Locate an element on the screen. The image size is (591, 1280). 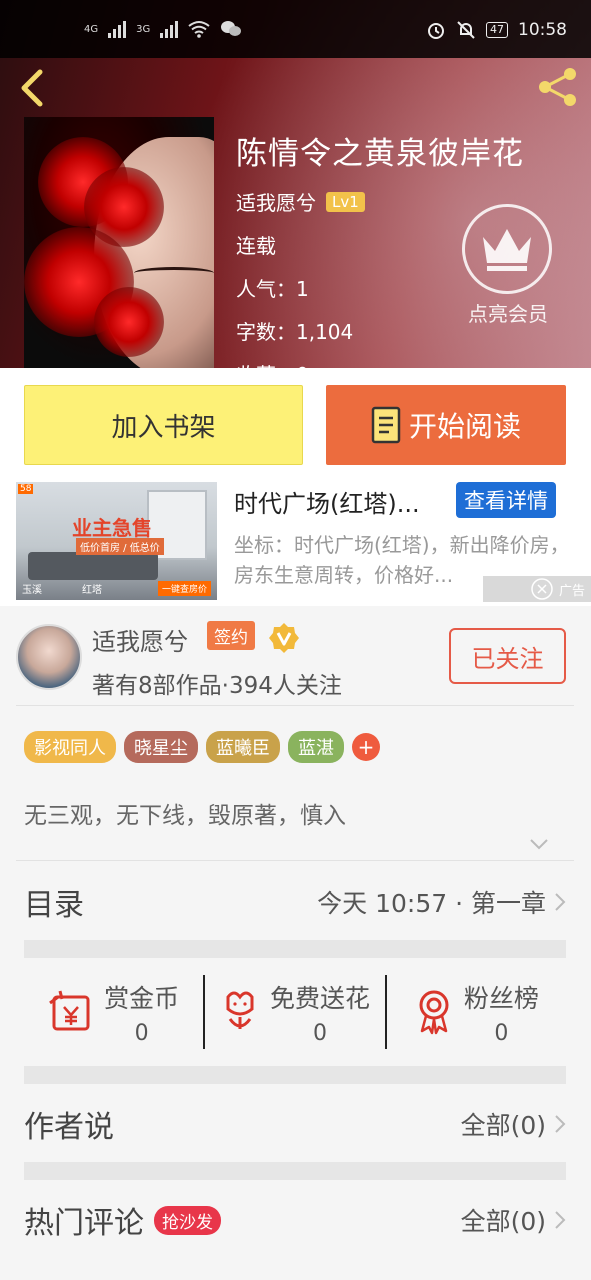
back-arrow-icon is located at coordinates (32, 88).